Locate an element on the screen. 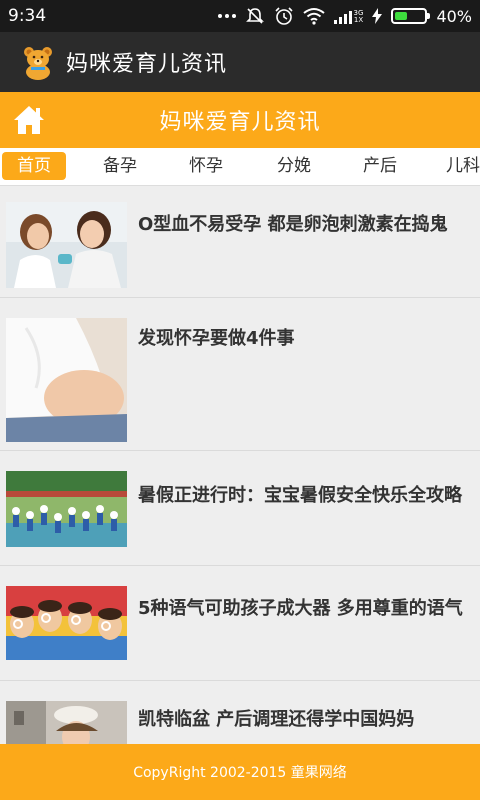 This screenshot has width=480, height=800. teddy-bear-icon is located at coordinates (38, 63).